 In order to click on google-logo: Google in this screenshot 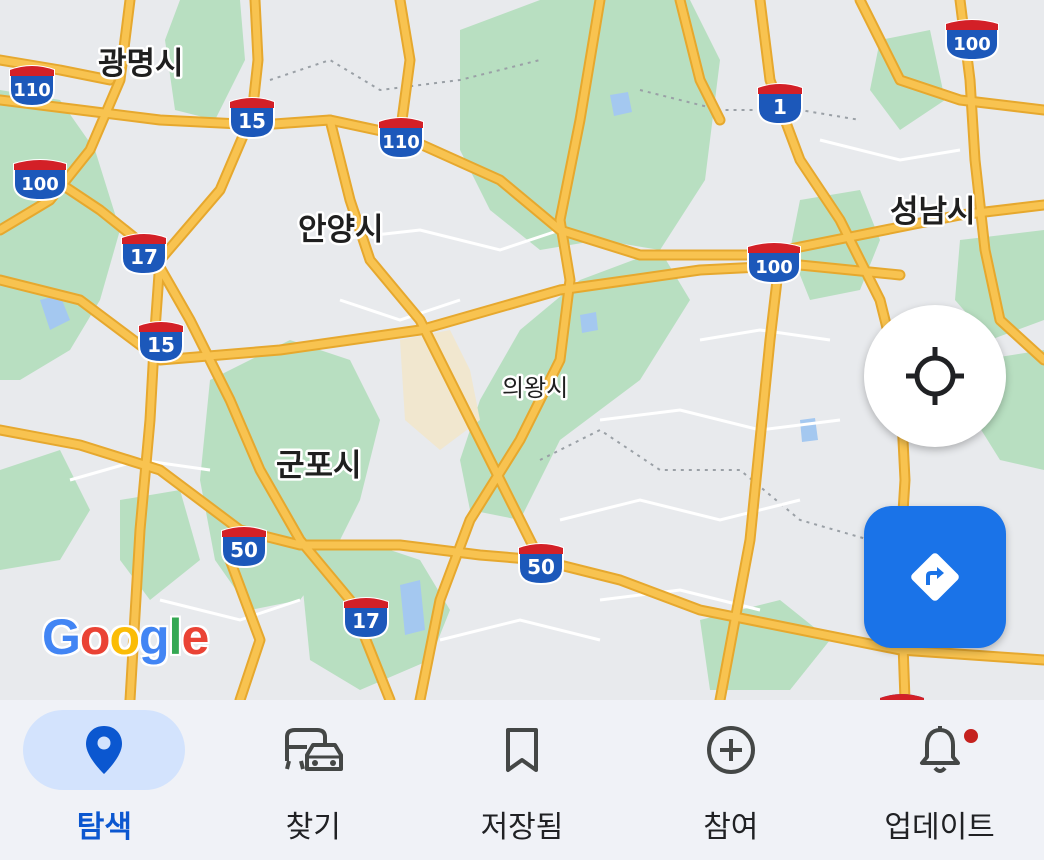, I will do `click(125, 637)`.